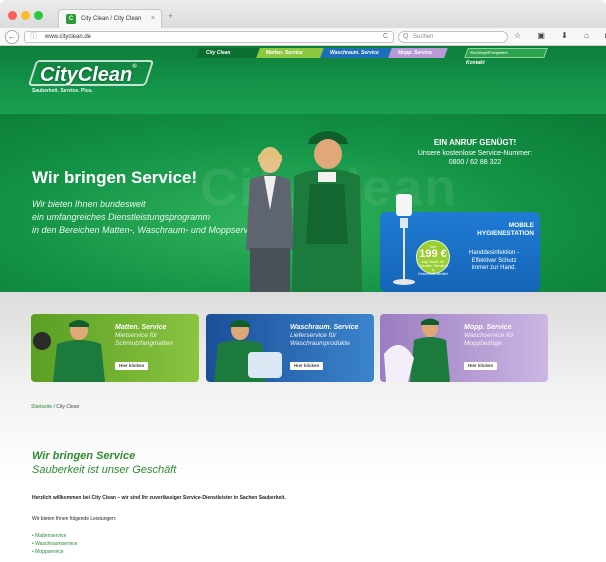 The image size is (606, 562). I want to click on url-text: www.cityclean.de, so click(68, 37).